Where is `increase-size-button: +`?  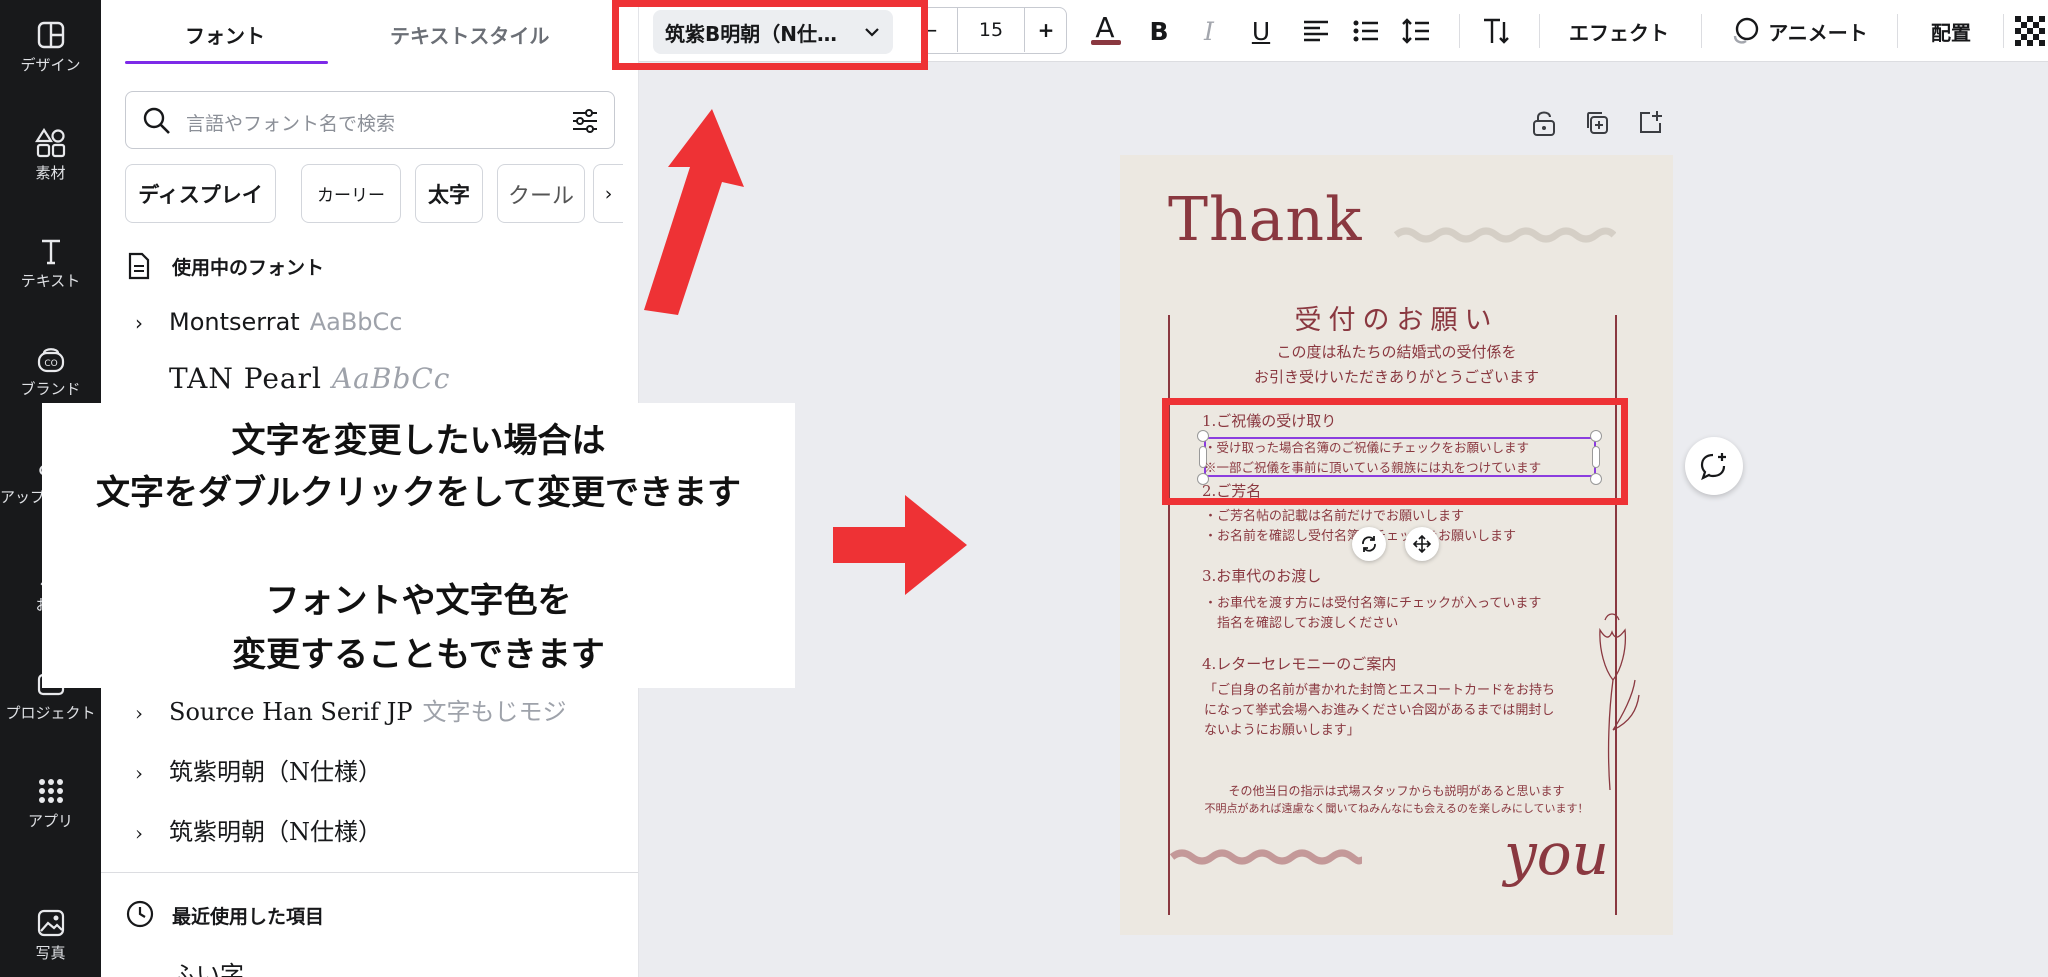 increase-size-button: + is located at coordinates (1046, 30).